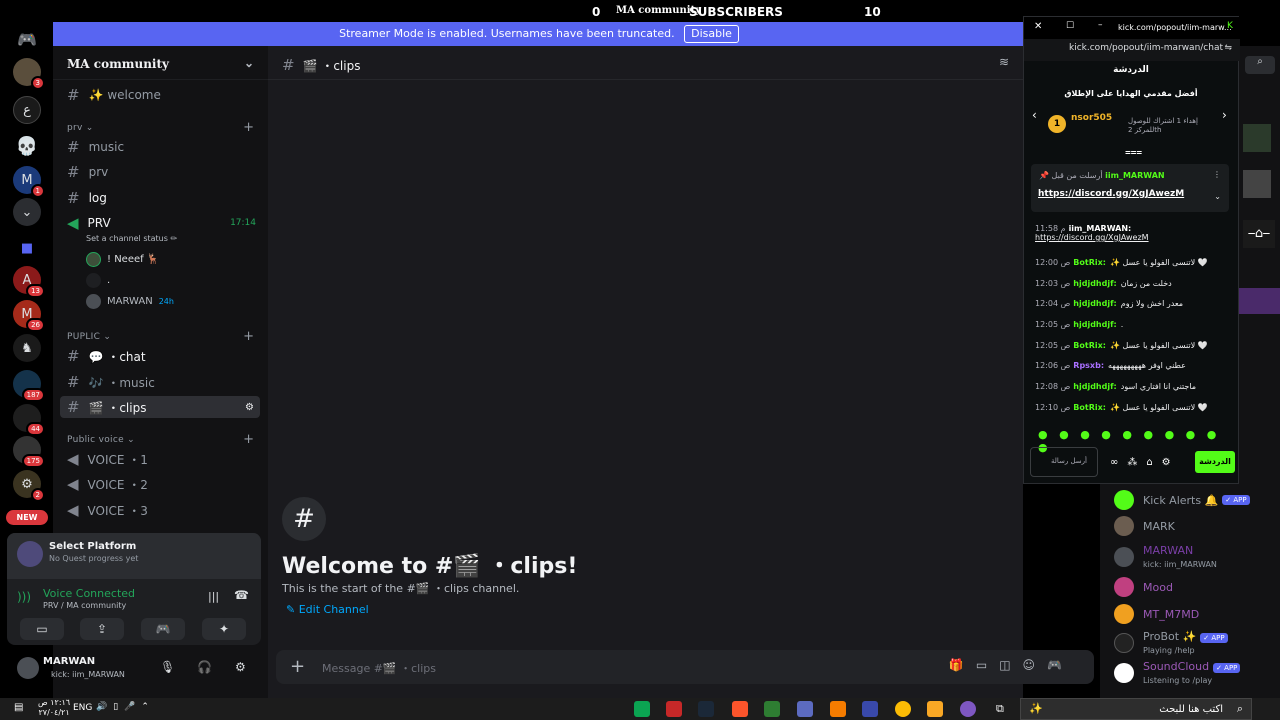 This screenshot has height=720, width=1280. I want to click on notification-icon: ▤, so click(18, 707).